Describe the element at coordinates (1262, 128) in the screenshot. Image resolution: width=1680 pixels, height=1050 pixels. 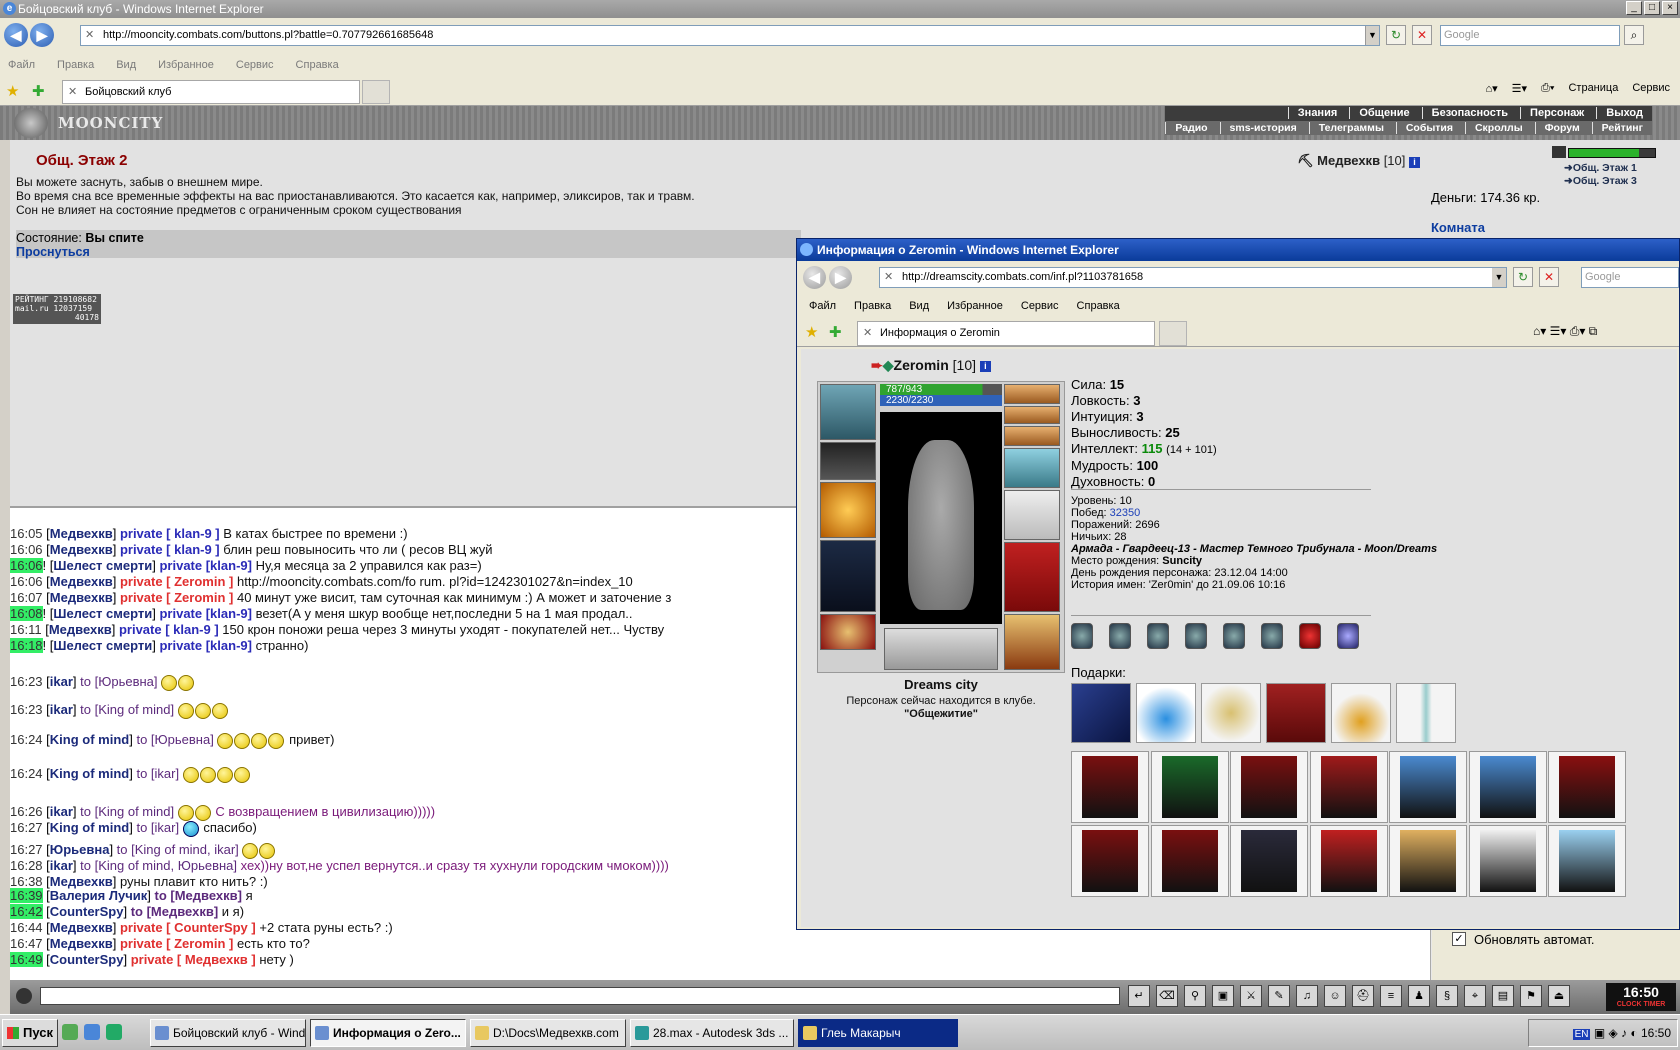
I see `nav-sms-history: sms-история` at that location.